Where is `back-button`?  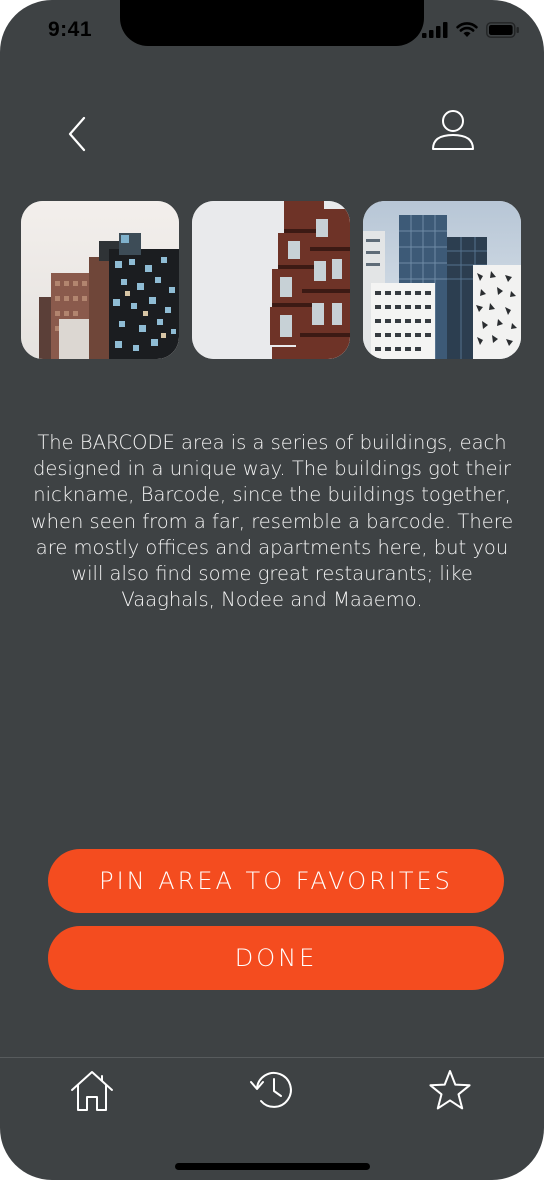 back-button is located at coordinates (80, 134).